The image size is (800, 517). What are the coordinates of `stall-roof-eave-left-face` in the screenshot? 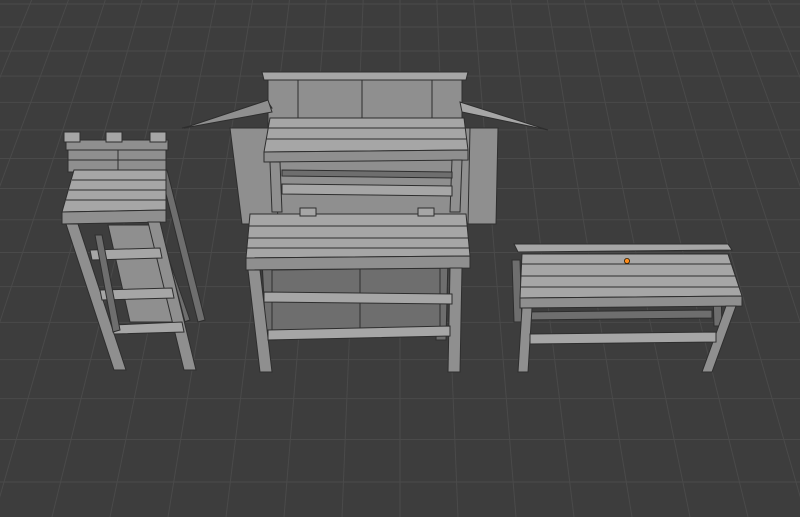 It's located at (228, 114).